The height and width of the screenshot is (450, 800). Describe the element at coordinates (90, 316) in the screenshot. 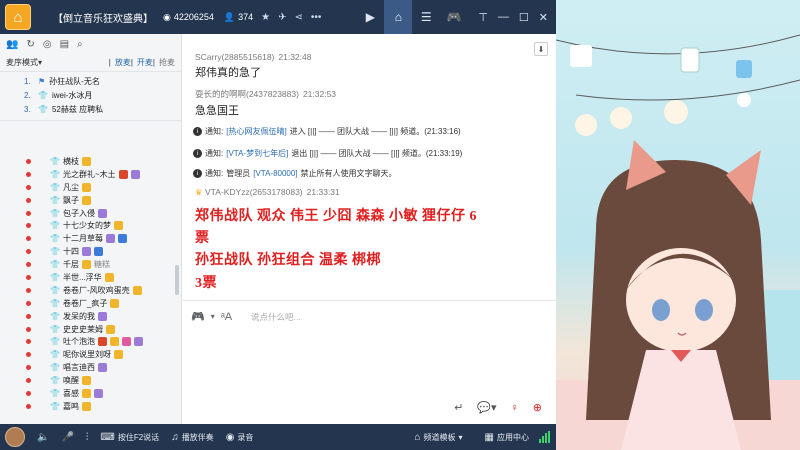

I see `user-list-item: 👕 发呆的我` at that location.